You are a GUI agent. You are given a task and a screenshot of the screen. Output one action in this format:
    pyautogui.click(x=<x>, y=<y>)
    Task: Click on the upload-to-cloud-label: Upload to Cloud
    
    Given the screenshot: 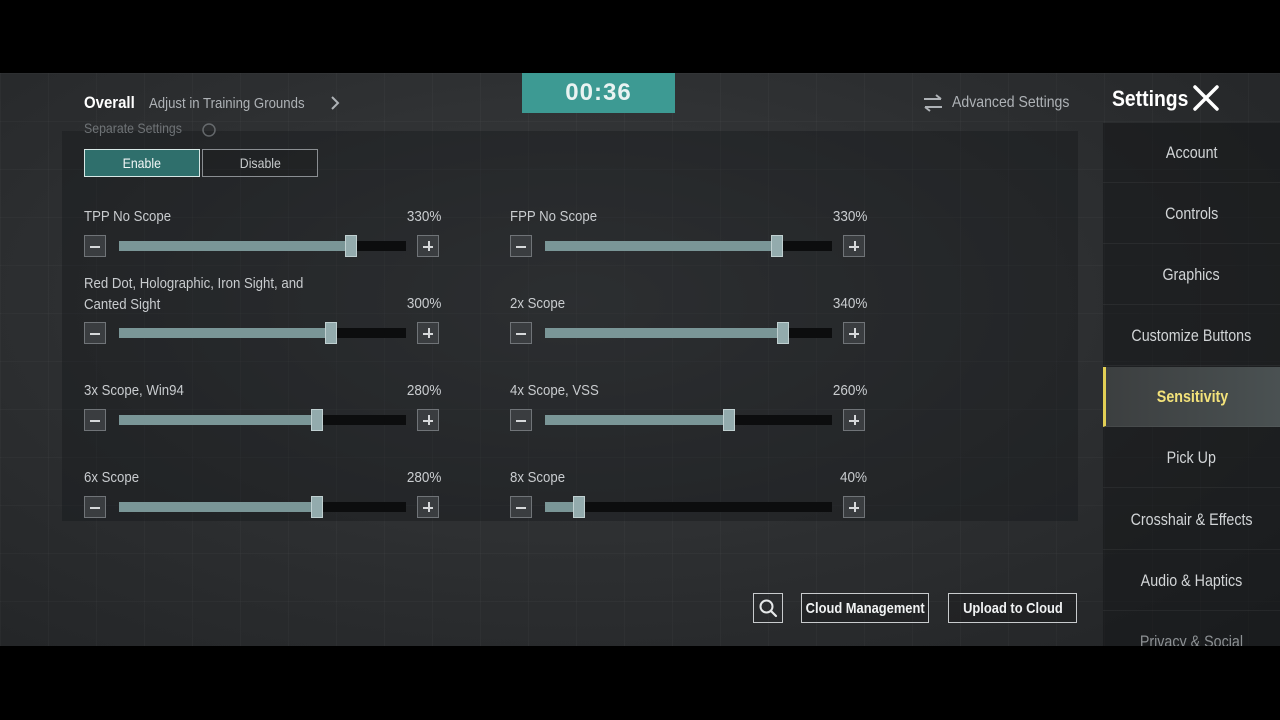 What is the action you would take?
    pyautogui.click(x=1012, y=608)
    